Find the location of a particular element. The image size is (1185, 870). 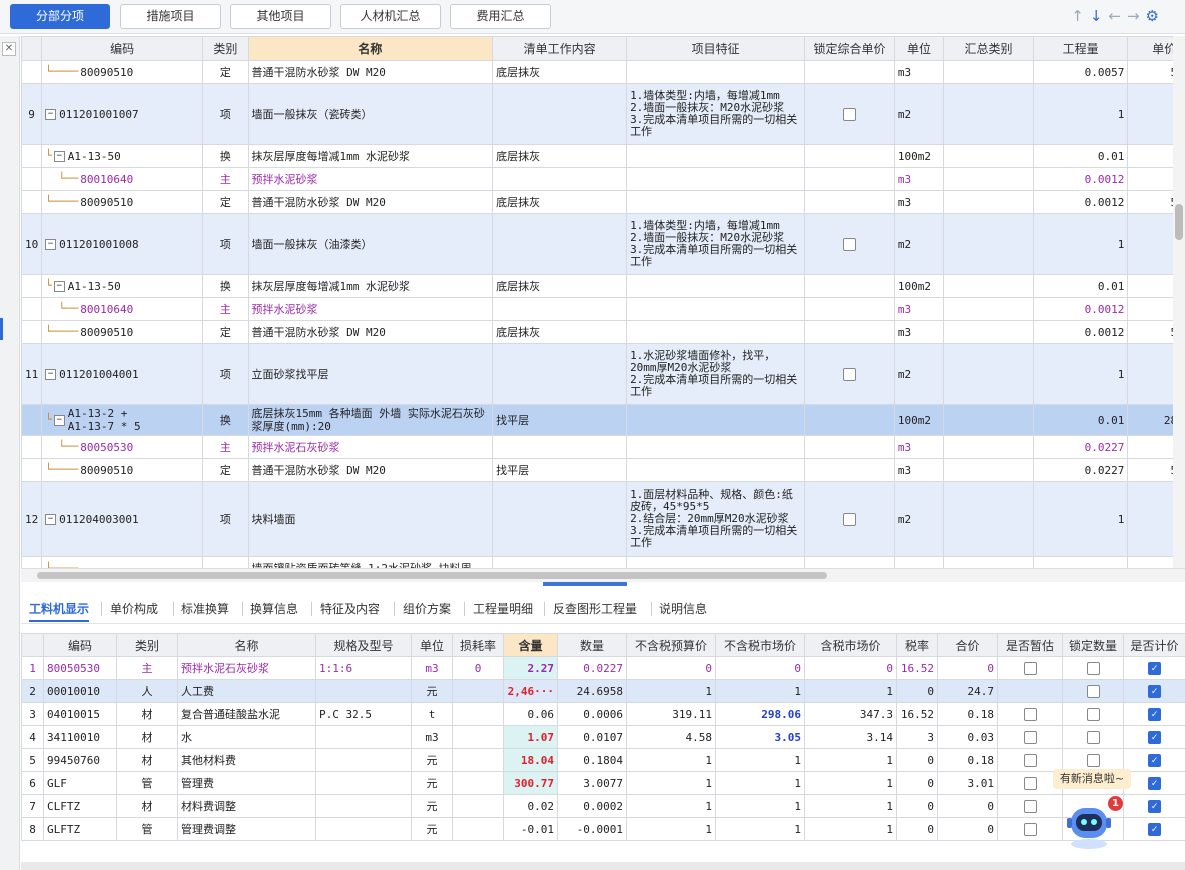

res-amount: 0.0227 is located at coordinates (592, 668).